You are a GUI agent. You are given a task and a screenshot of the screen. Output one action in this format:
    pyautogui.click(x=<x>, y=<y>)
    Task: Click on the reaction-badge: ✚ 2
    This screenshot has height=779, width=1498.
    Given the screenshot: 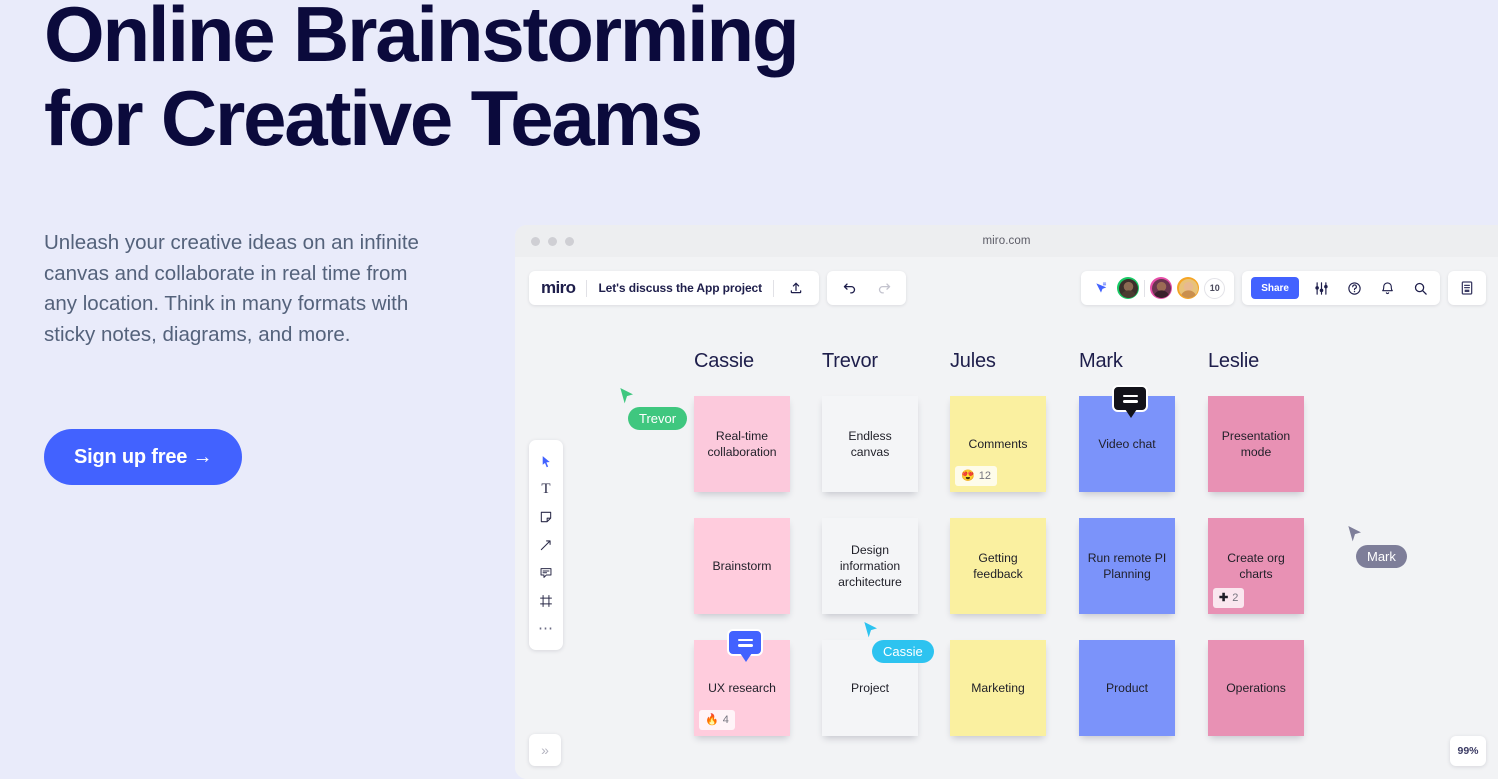 What is the action you would take?
    pyautogui.click(x=1229, y=598)
    